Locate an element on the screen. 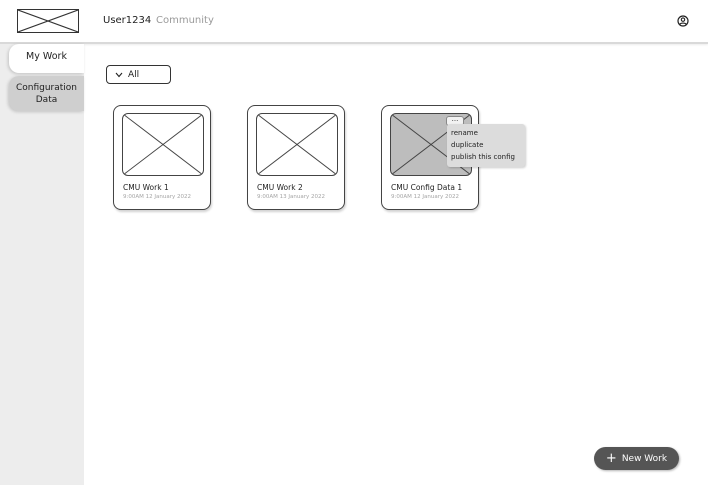 Image resolution: width=708 pixels, height=485 pixels. card-title: CMU Config Data 1 is located at coordinates (427, 187).